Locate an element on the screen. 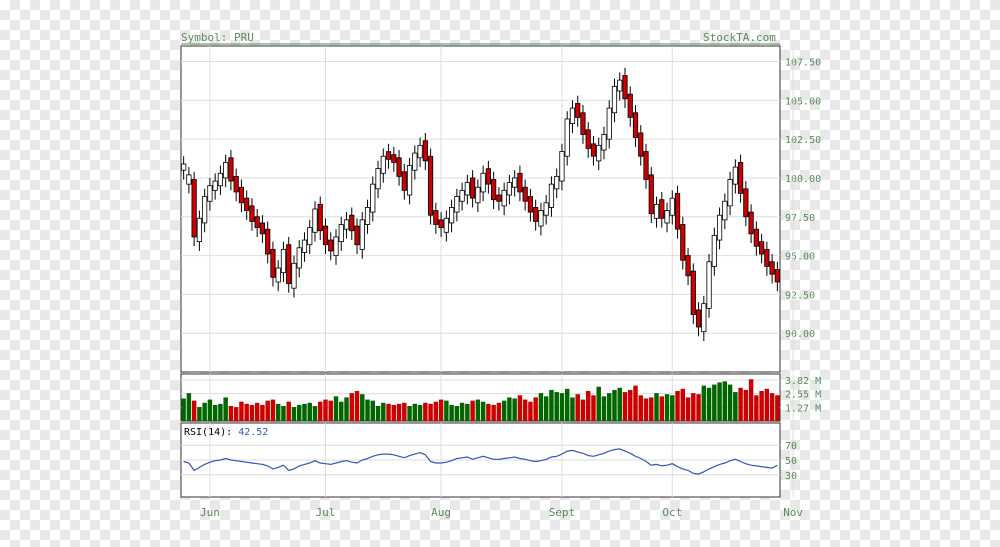 Image resolution: width=1000 pixels, height=547 pixels. month-label: Sept is located at coordinates (562, 512).